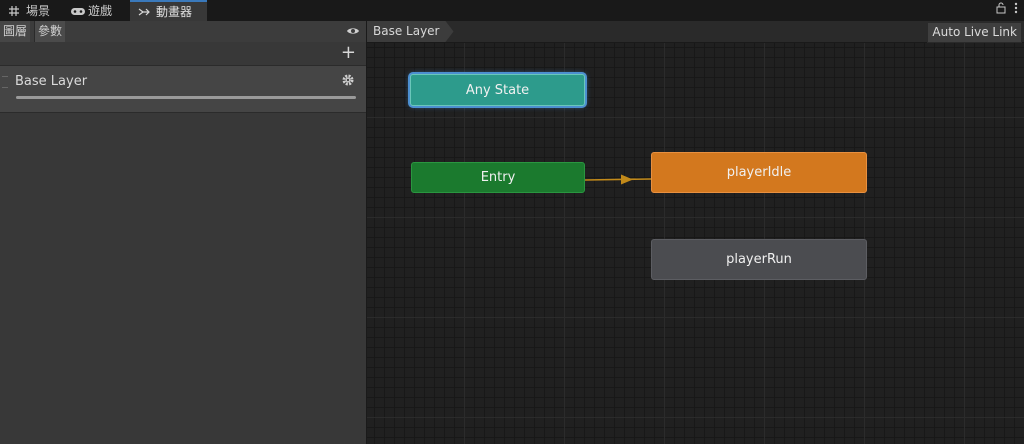 This screenshot has width=1024, height=444. I want to click on tab-parameters: 參數, so click(50, 31).